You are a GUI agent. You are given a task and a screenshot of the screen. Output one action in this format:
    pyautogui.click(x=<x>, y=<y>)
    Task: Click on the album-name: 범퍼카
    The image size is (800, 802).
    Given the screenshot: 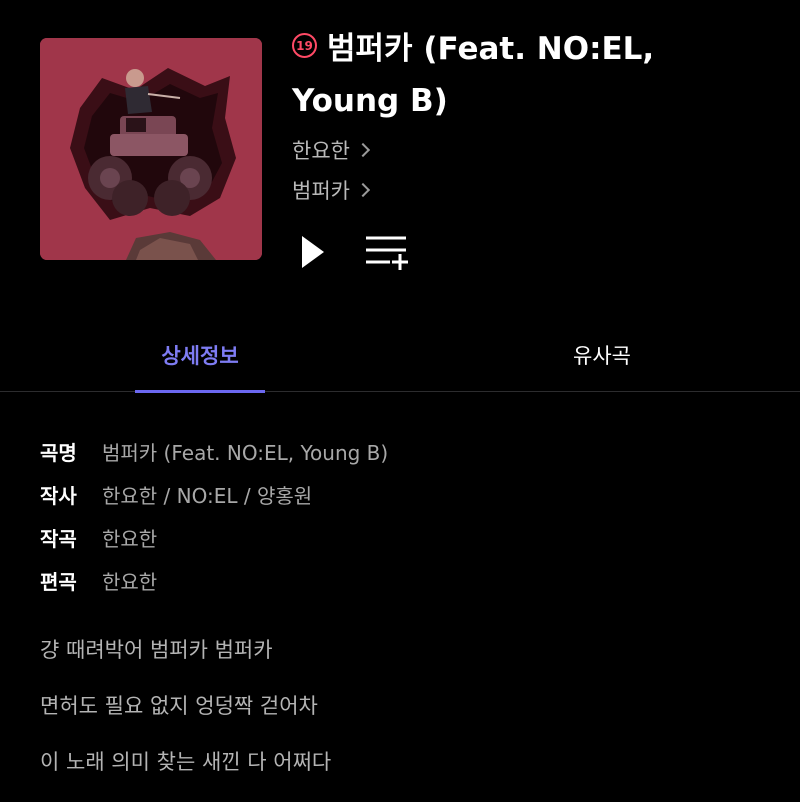 What is the action you would take?
    pyautogui.click(x=321, y=191)
    